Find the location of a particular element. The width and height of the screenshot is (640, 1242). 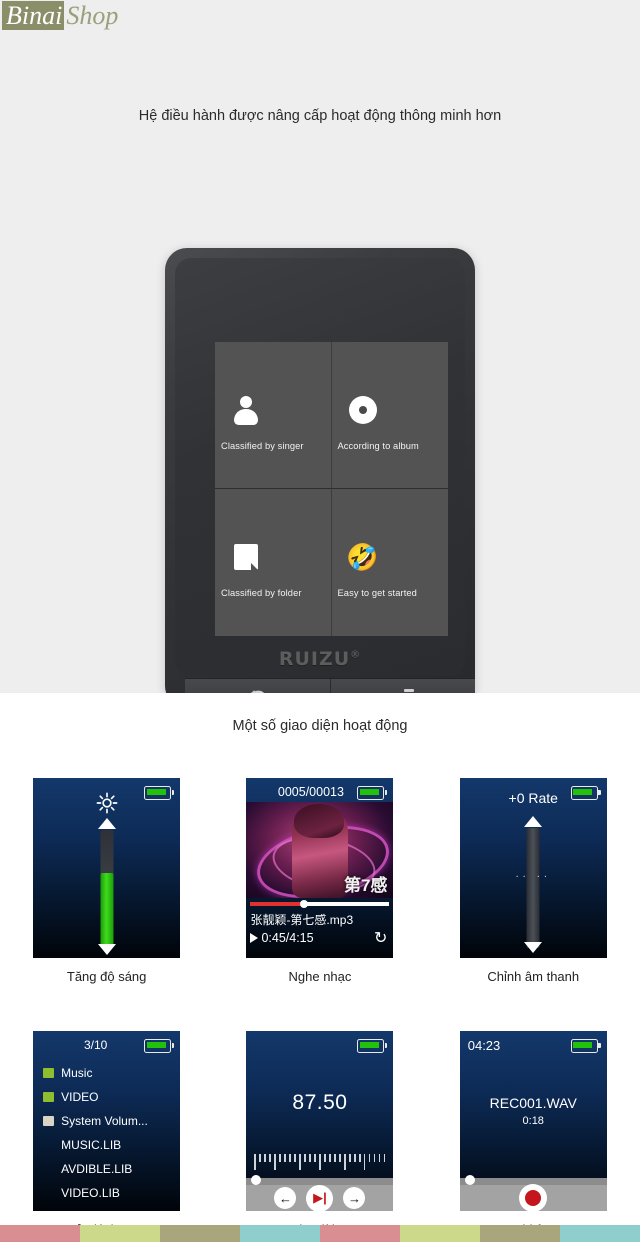

brightness-slider-fill is located at coordinates (107, 910).